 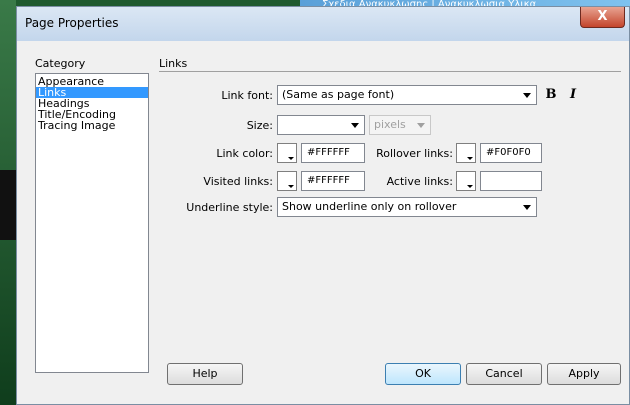 I want to click on link-color-label: Link color:, so click(x=244, y=153).